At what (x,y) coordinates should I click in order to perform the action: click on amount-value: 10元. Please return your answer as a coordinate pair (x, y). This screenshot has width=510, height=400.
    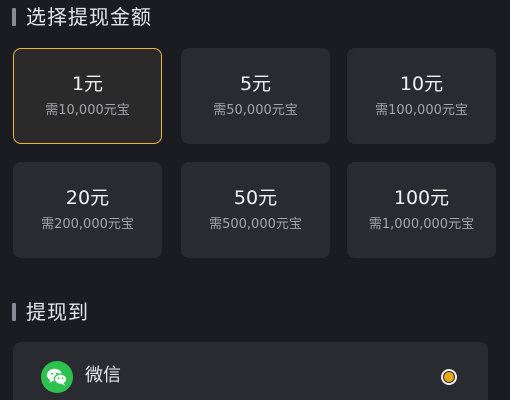
    Looking at the image, I should click on (421, 84).